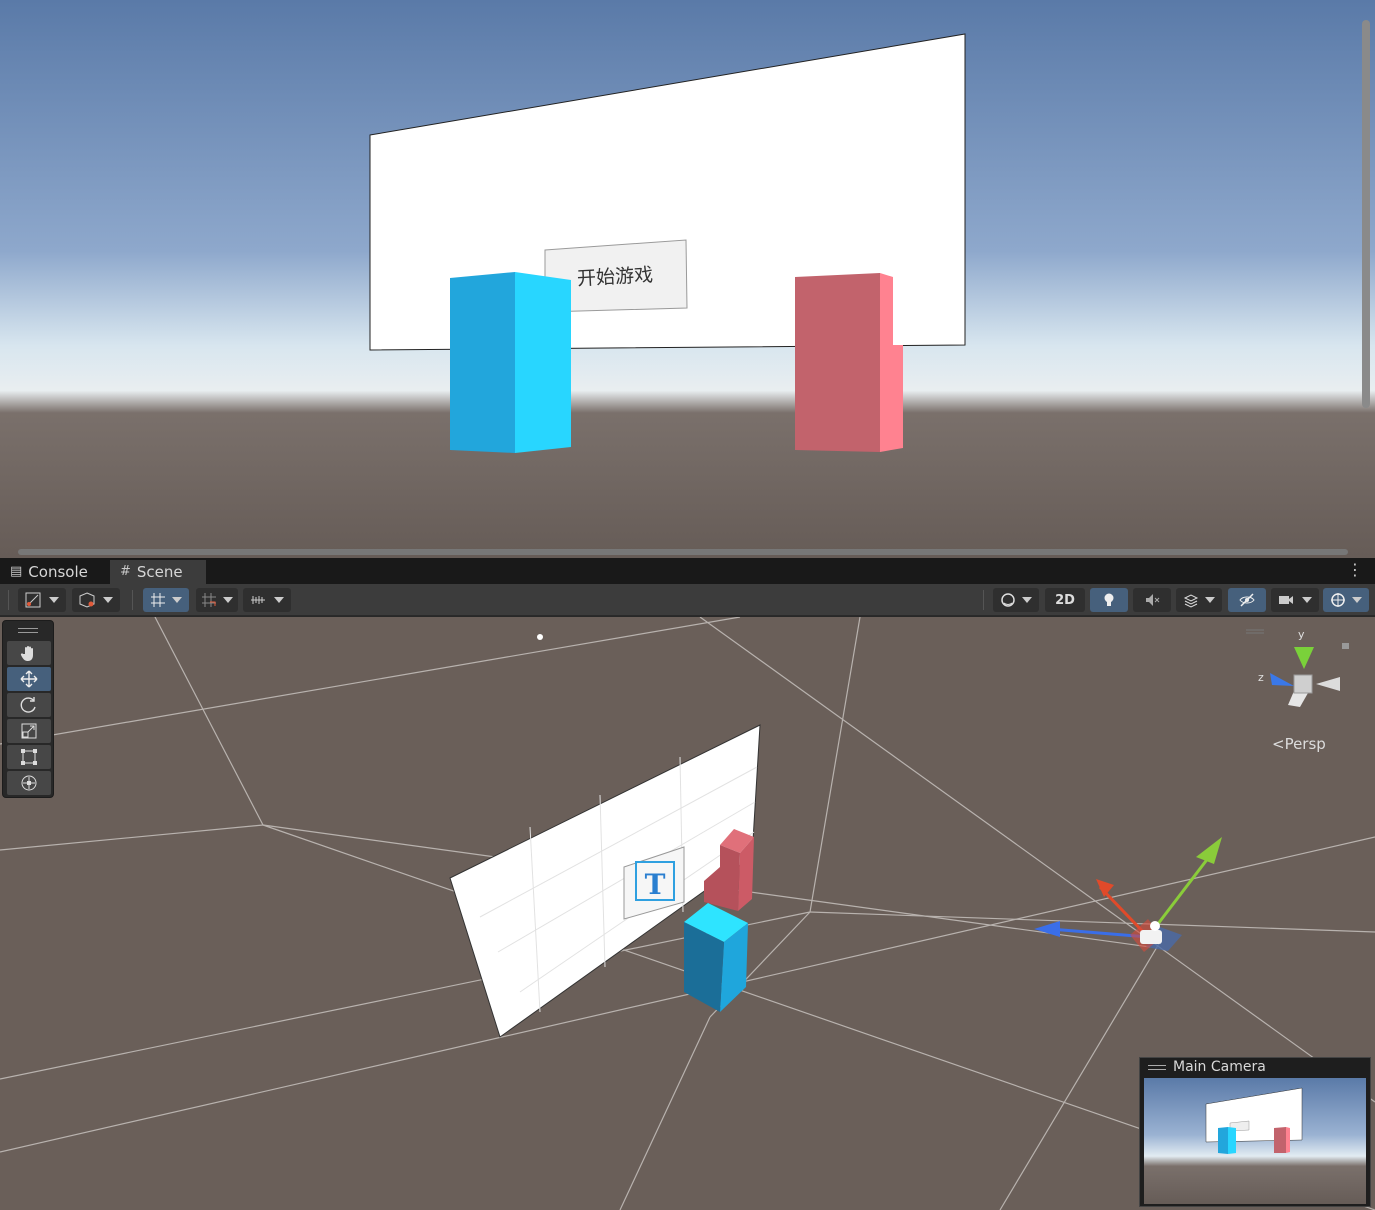 Image resolution: width=1375 pixels, height=1210 pixels. Describe the element at coordinates (33, 600) in the screenshot. I see `shaded-mode-icon` at that location.